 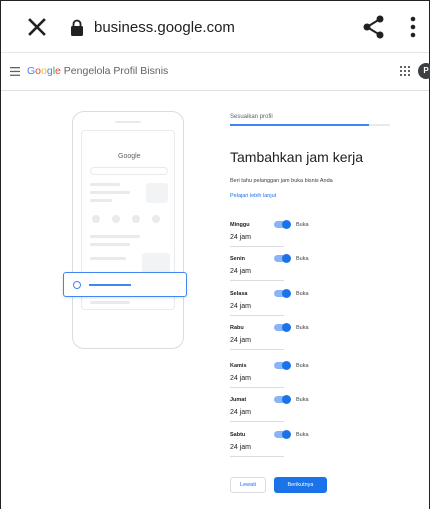 What do you see at coordinates (413, 27) in the screenshot?
I see `more-vert-icon` at bounding box center [413, 27].